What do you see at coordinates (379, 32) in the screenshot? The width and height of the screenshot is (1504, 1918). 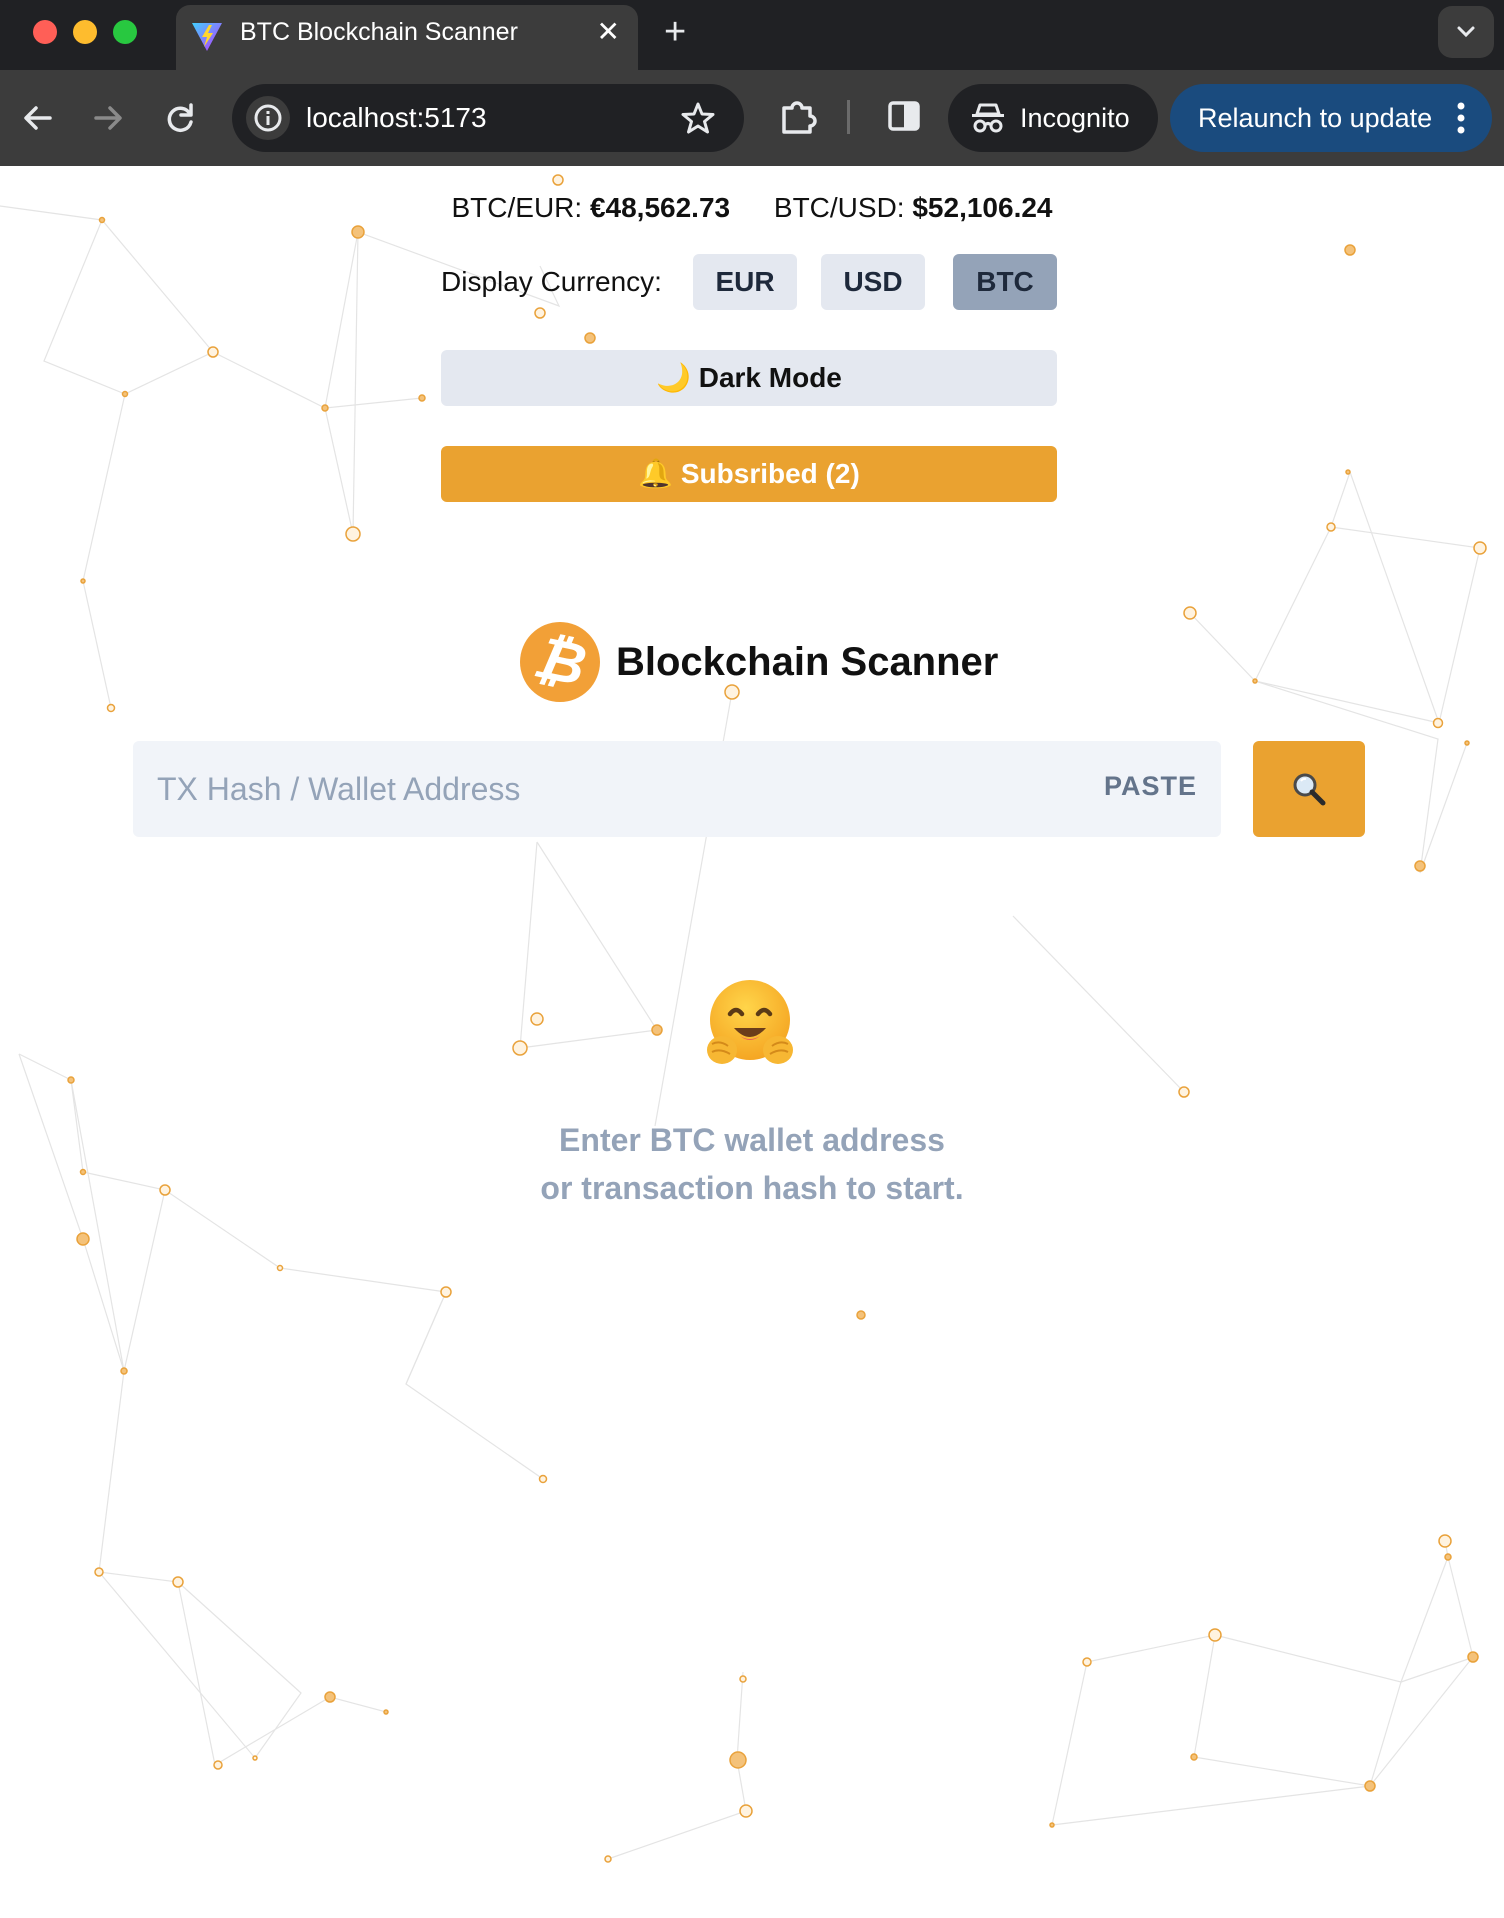 I see `tab-title: BTC Blockchain Scanner` at bounding box center [379, 32].